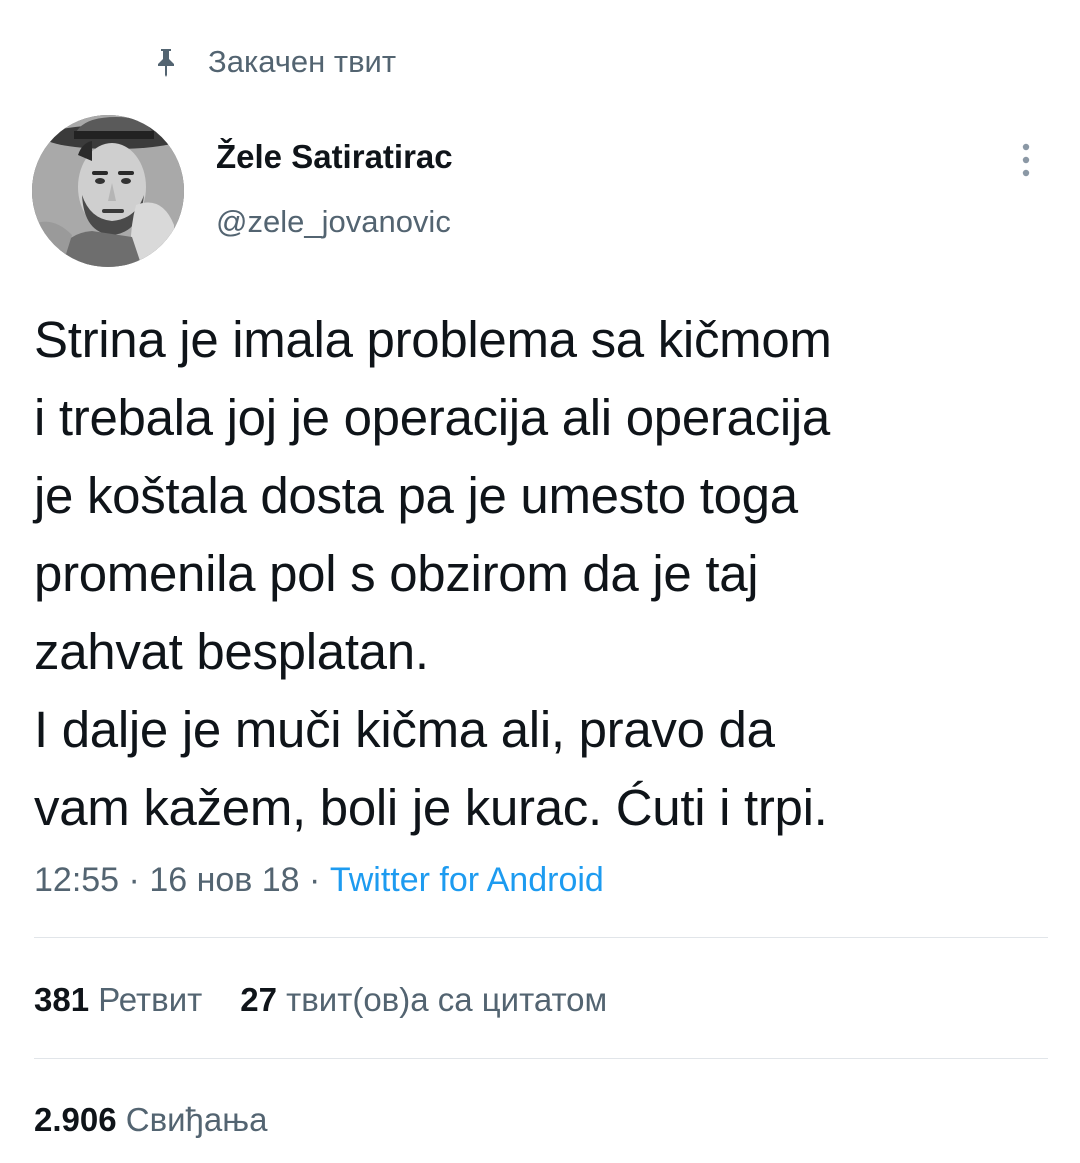 The height and width of the screenshot is (1163, 1080). I want to click on likes-stats-row: 2.906 Свиђања, so click(169, 1120).